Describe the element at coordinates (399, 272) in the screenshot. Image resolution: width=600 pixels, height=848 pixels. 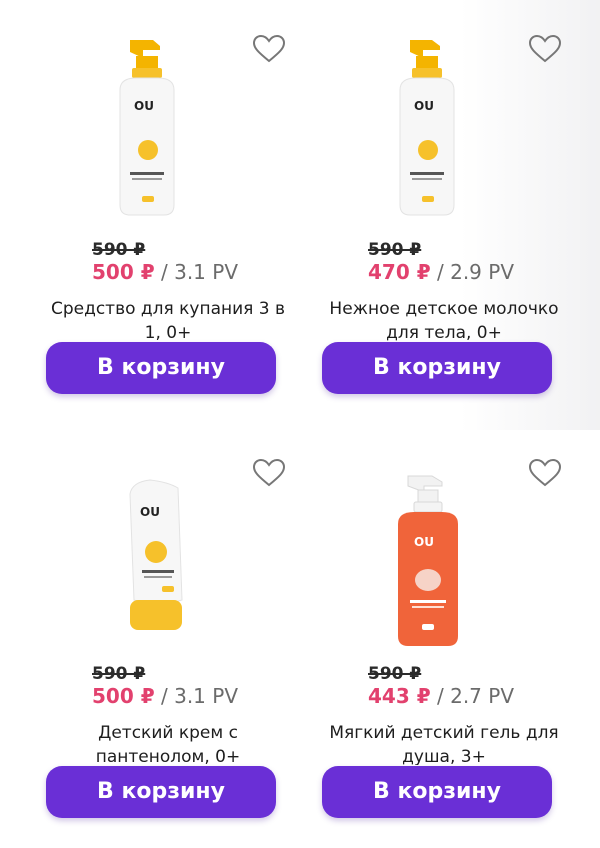
I see `current-price: 470 ₽` at that location.